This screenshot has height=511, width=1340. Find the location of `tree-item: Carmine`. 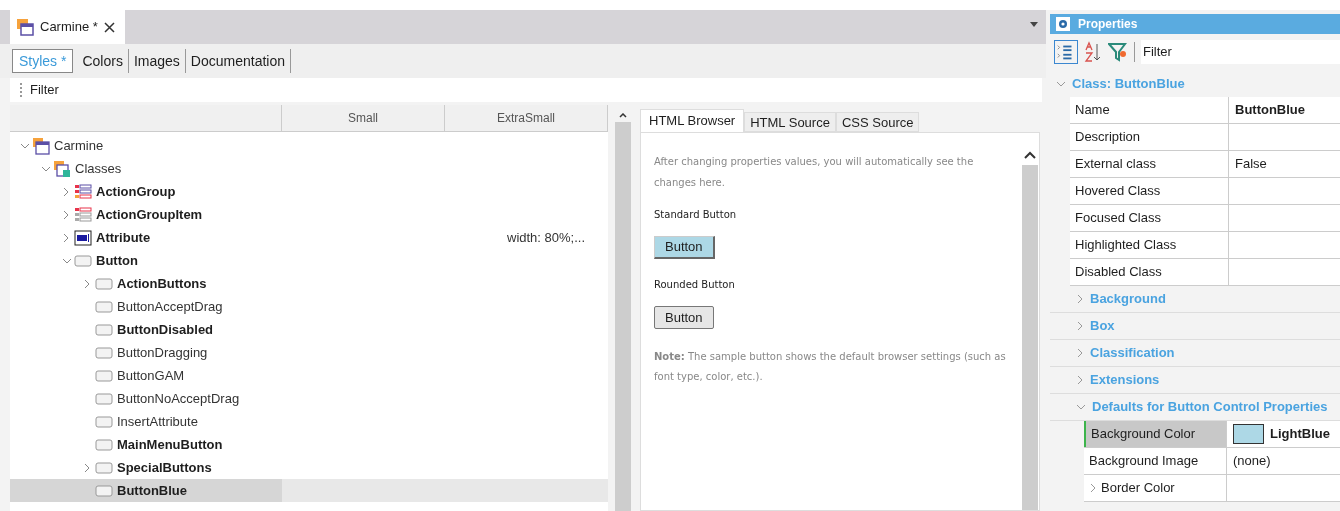

tree-item: Carmine is located at coordinates (146, 145).